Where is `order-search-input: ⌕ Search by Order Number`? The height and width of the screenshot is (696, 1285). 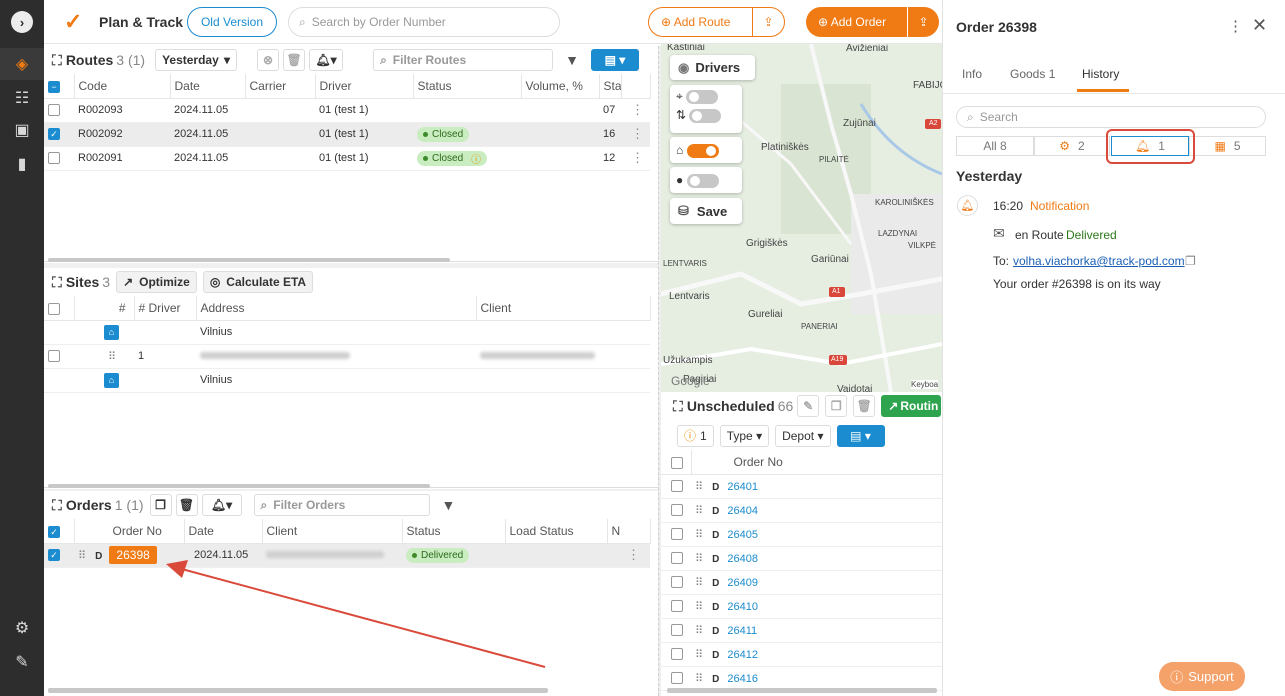
order-search-input: ⌕ Search by Order Number is located at coordinates (424, 22).